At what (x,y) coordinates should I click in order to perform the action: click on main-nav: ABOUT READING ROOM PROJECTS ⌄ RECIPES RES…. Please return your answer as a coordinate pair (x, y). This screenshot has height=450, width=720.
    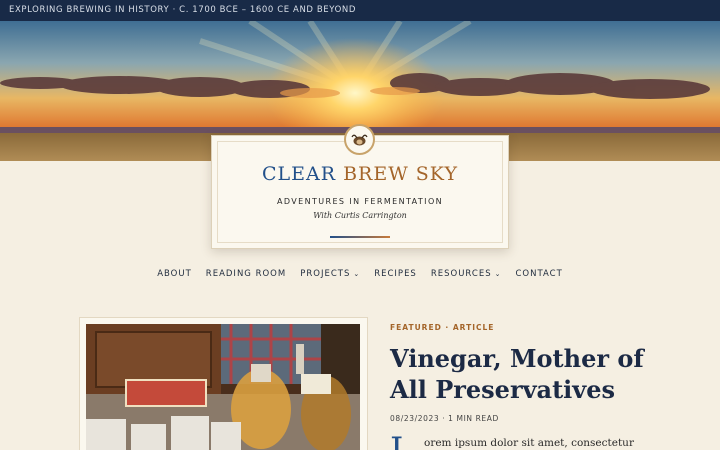
    Looking at the image, I should click on (360, 274).